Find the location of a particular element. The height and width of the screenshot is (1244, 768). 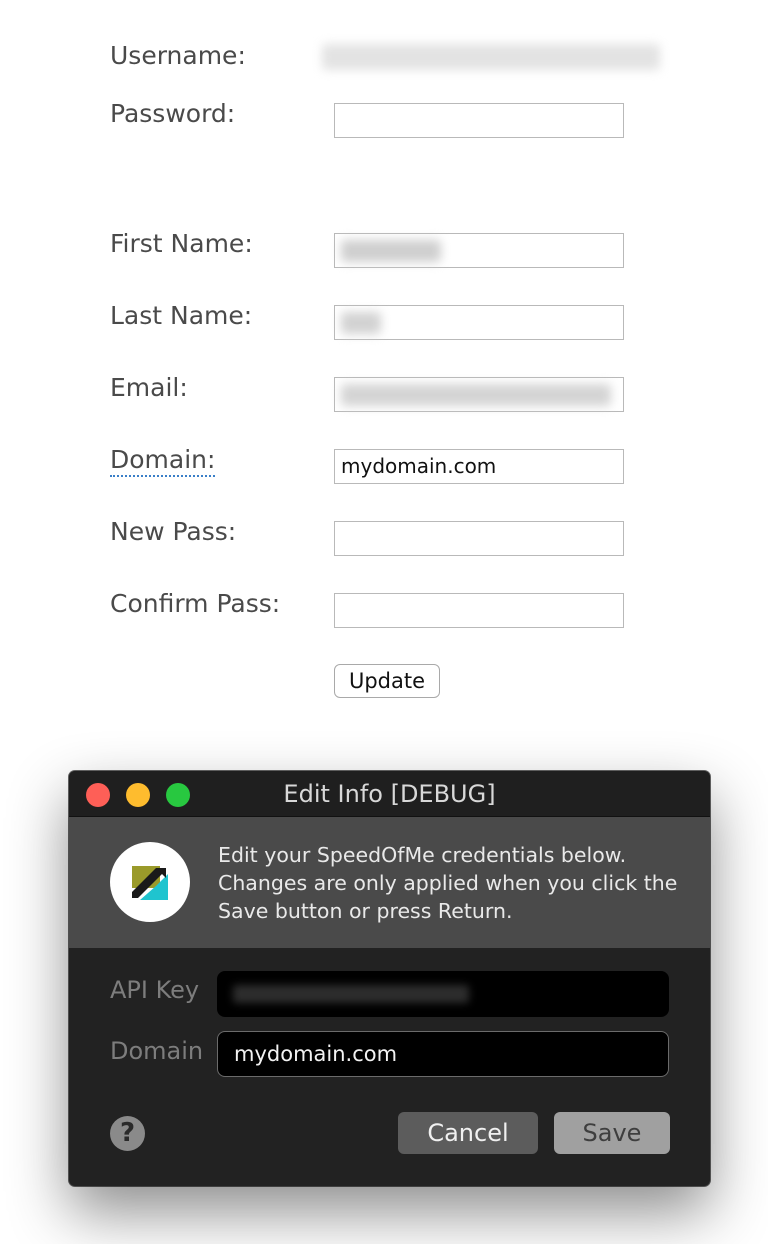

last-name-value-redacted is located at coordinates (361, 323).